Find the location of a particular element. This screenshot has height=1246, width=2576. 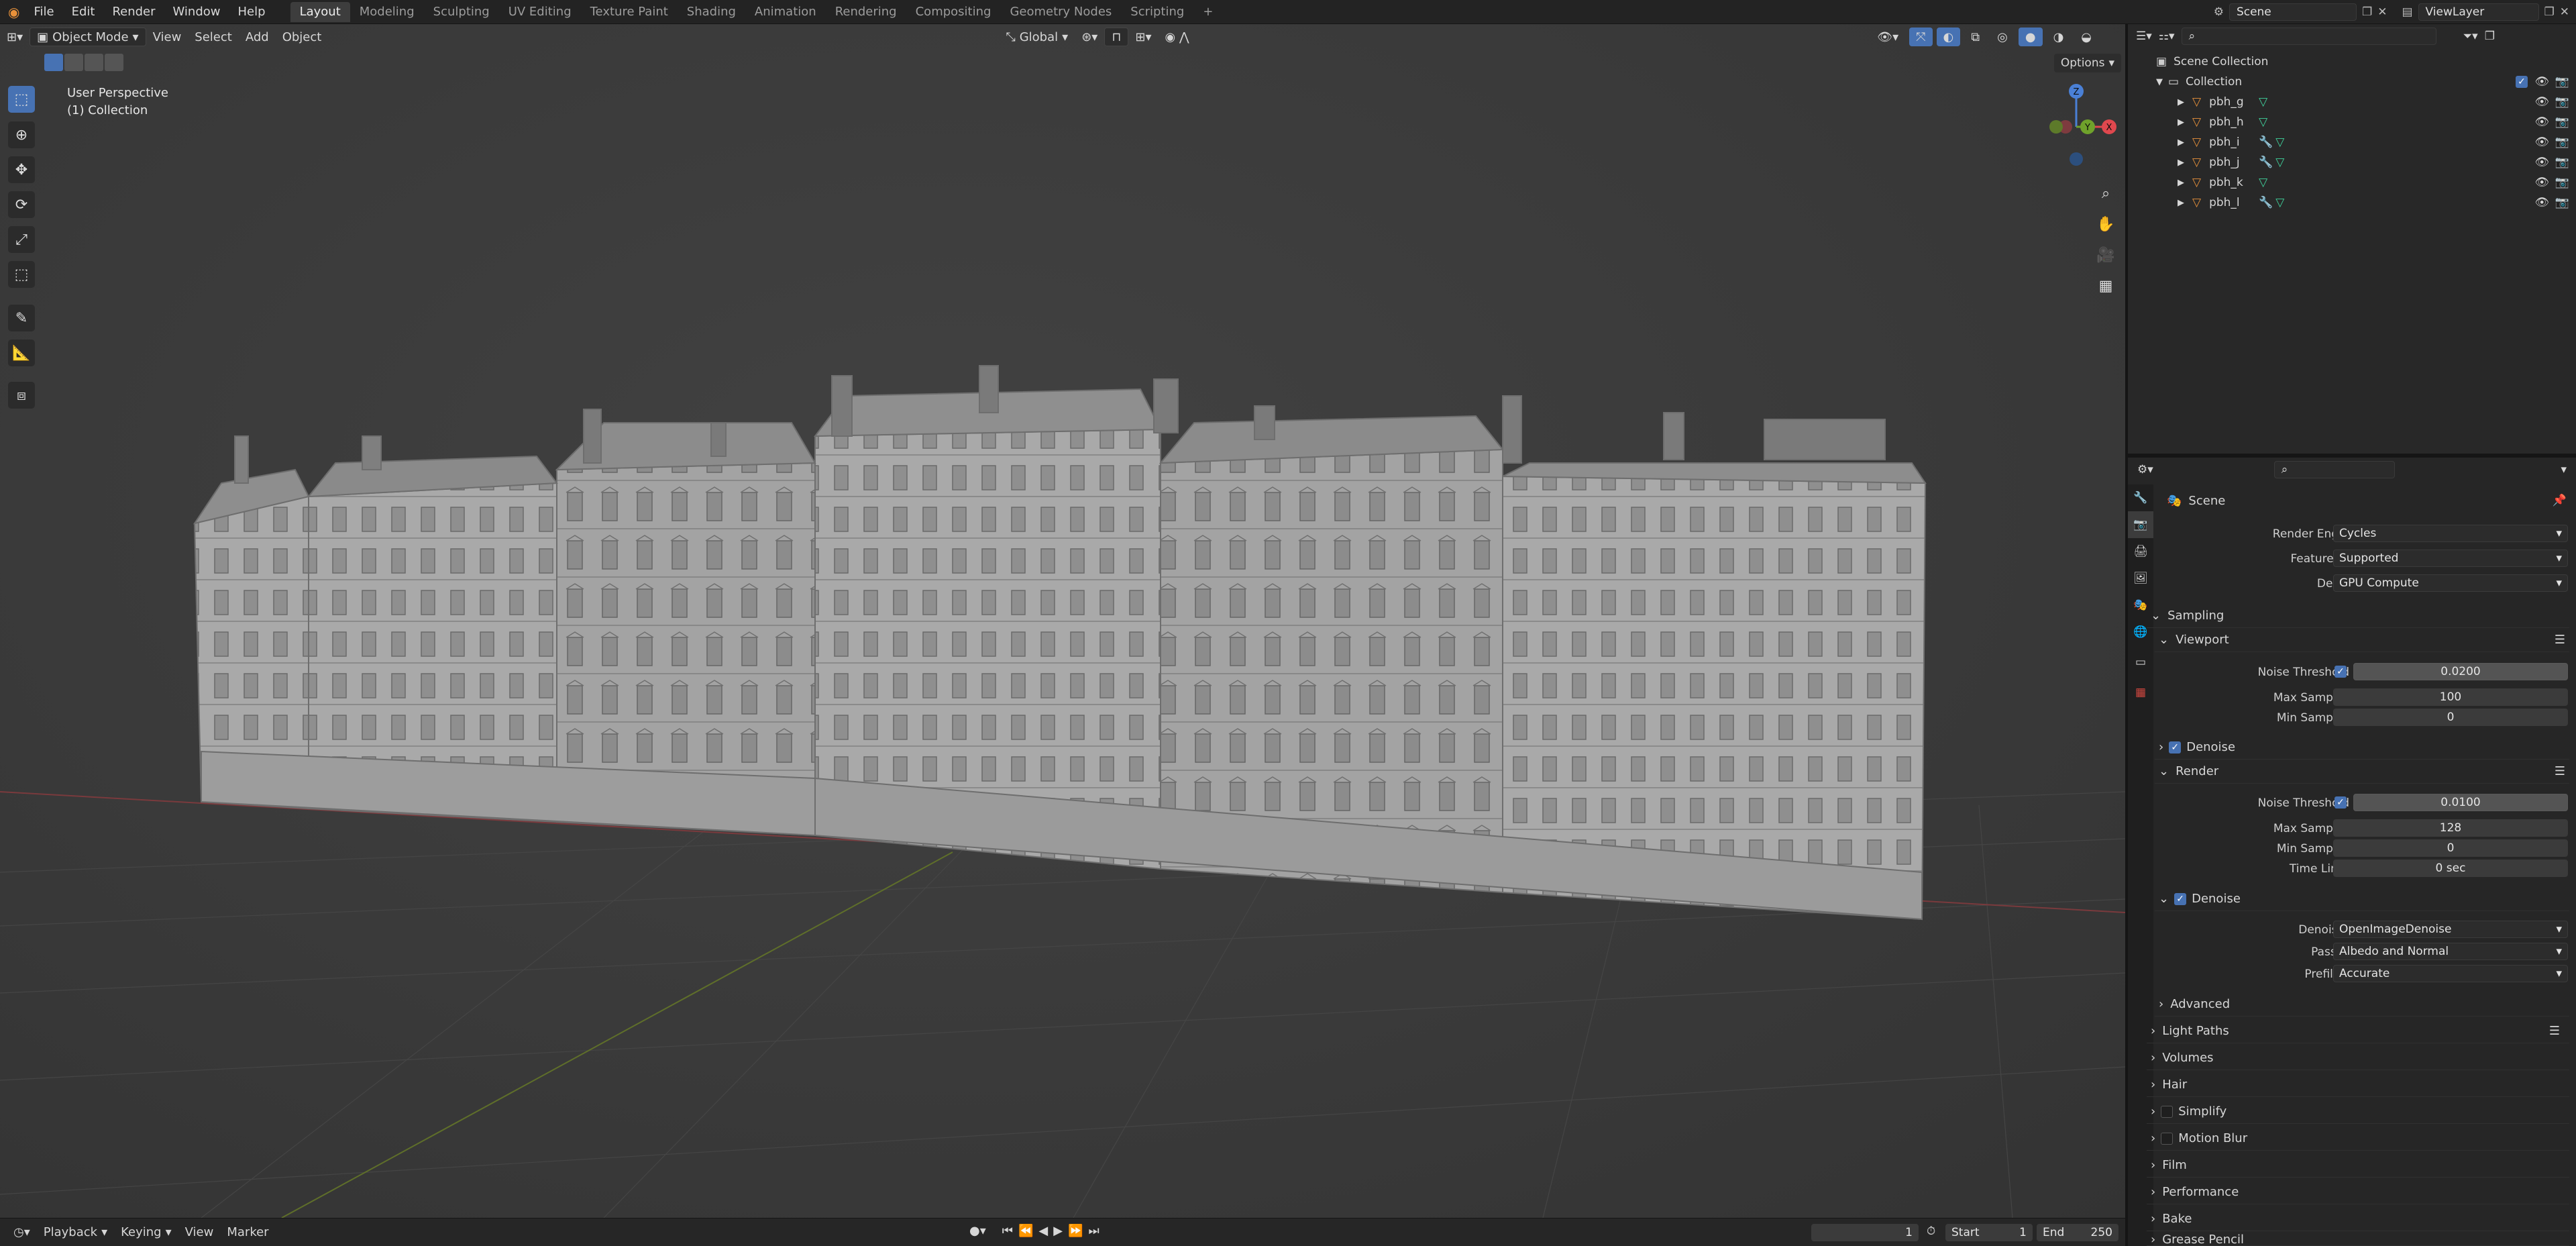

tab-sculpting: Sculpting is located at coordinates (461, 12).